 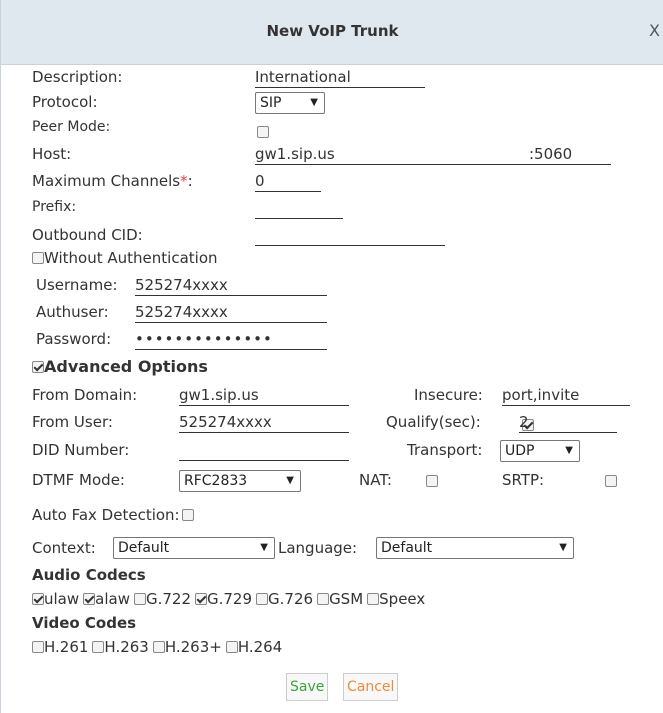 What do you see at coordinates (523, 480) in the screenshot?
I see `srtp-label: SRTP:` at bounding box center [523, 480].